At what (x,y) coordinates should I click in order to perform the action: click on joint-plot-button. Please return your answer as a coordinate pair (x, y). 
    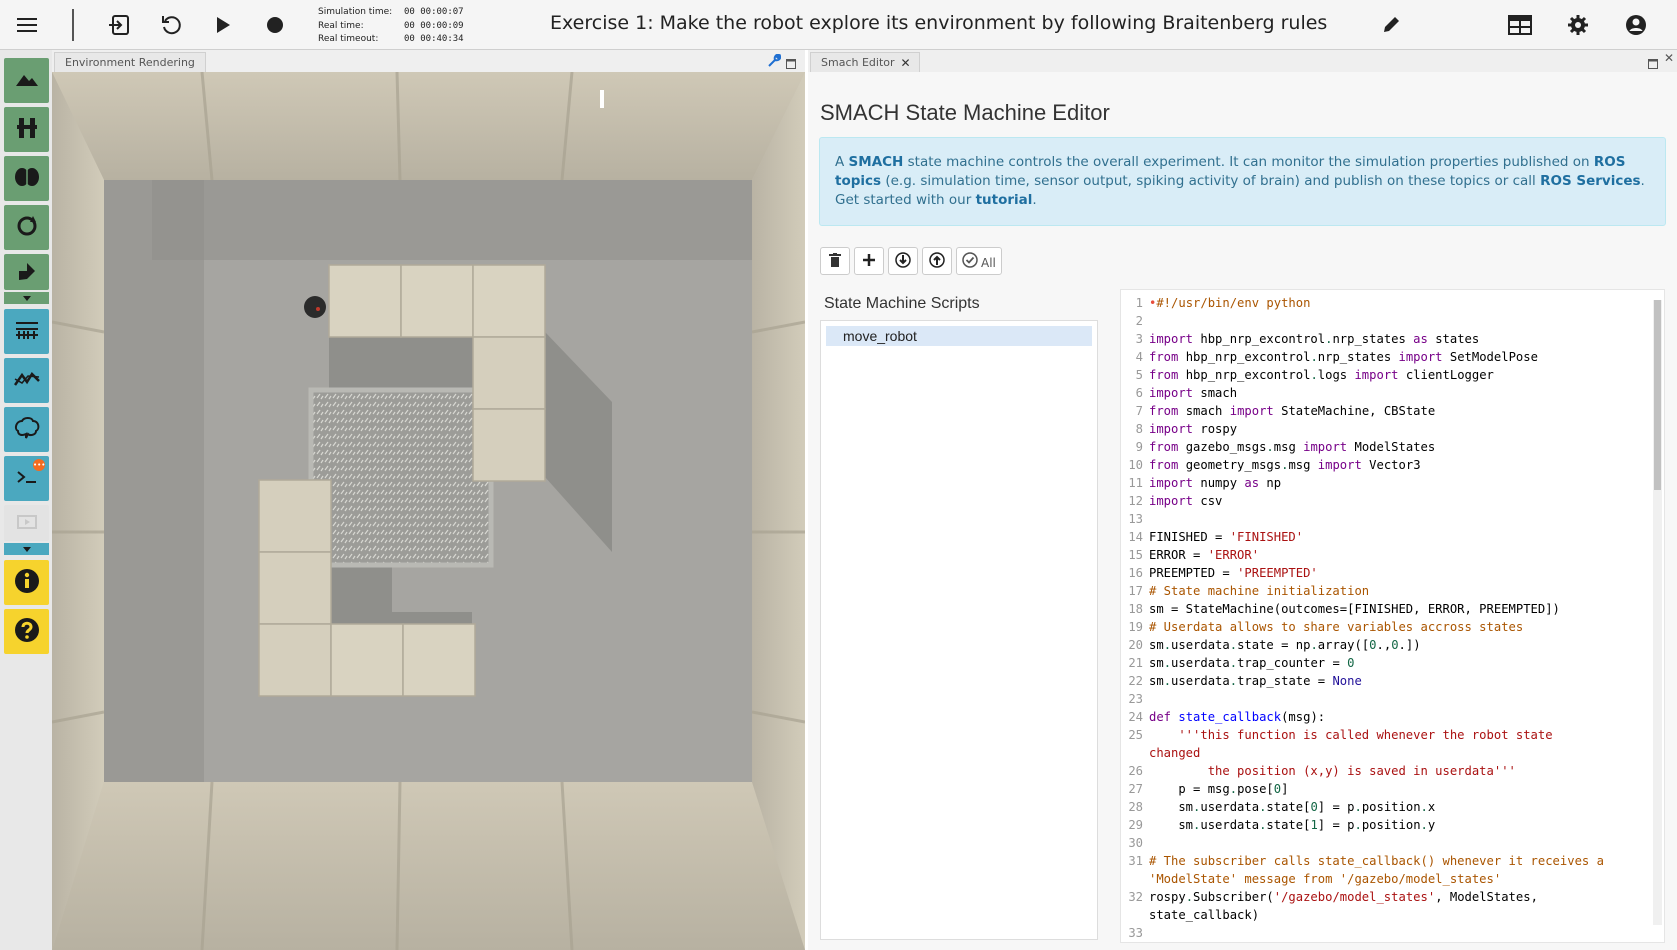
    Looking at the image, I should click on (26, 380).